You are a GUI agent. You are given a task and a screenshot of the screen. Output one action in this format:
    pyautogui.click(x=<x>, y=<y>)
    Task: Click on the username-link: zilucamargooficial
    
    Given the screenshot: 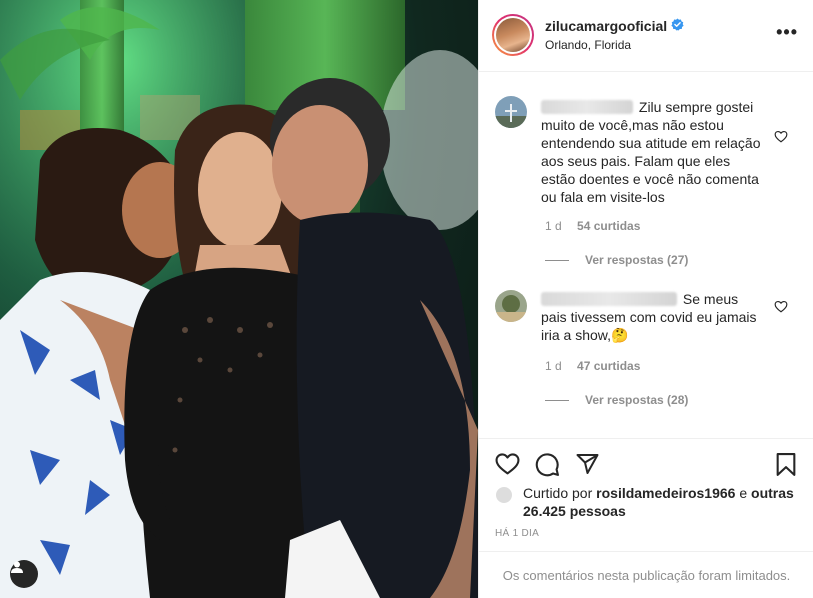 What is the action you would take?
    pyautogui.click(x=606, y=26)
    